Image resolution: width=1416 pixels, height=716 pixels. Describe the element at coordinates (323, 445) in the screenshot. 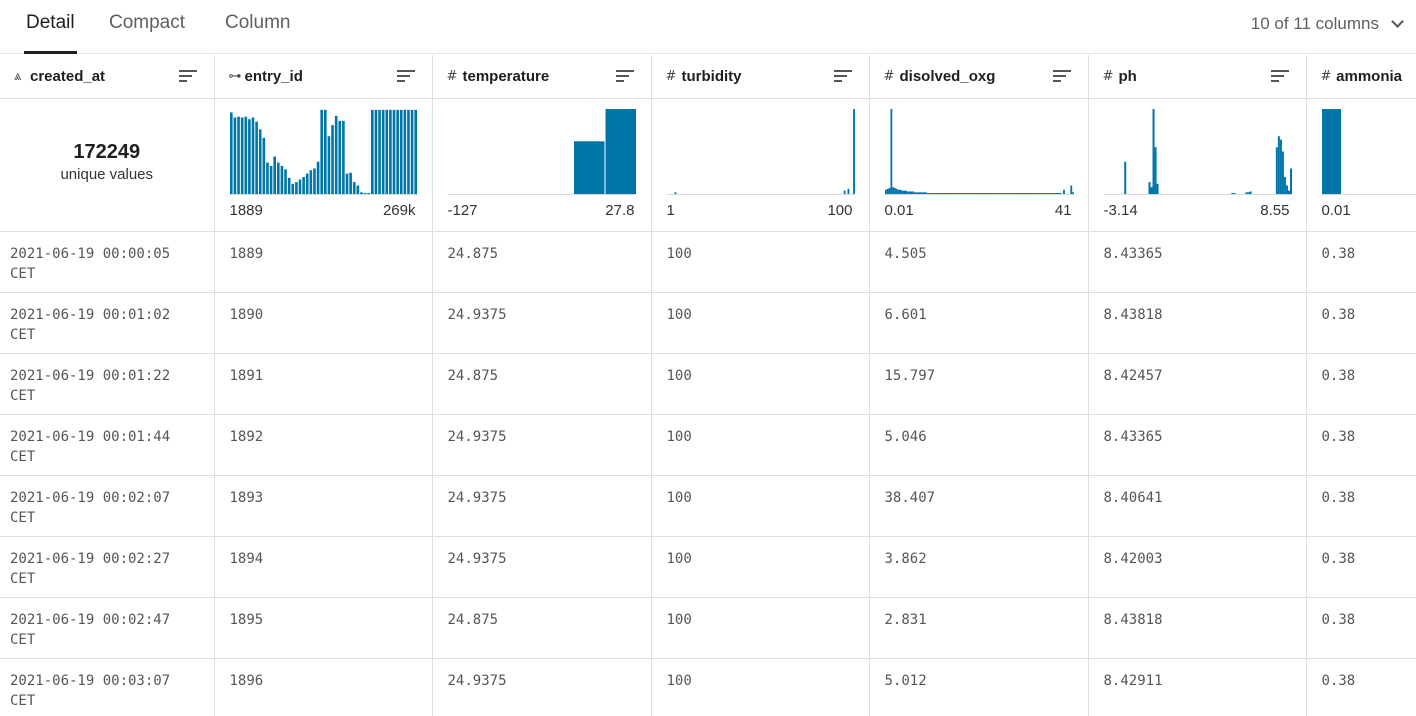

I see `cell-entry_id: 1892` at that location.